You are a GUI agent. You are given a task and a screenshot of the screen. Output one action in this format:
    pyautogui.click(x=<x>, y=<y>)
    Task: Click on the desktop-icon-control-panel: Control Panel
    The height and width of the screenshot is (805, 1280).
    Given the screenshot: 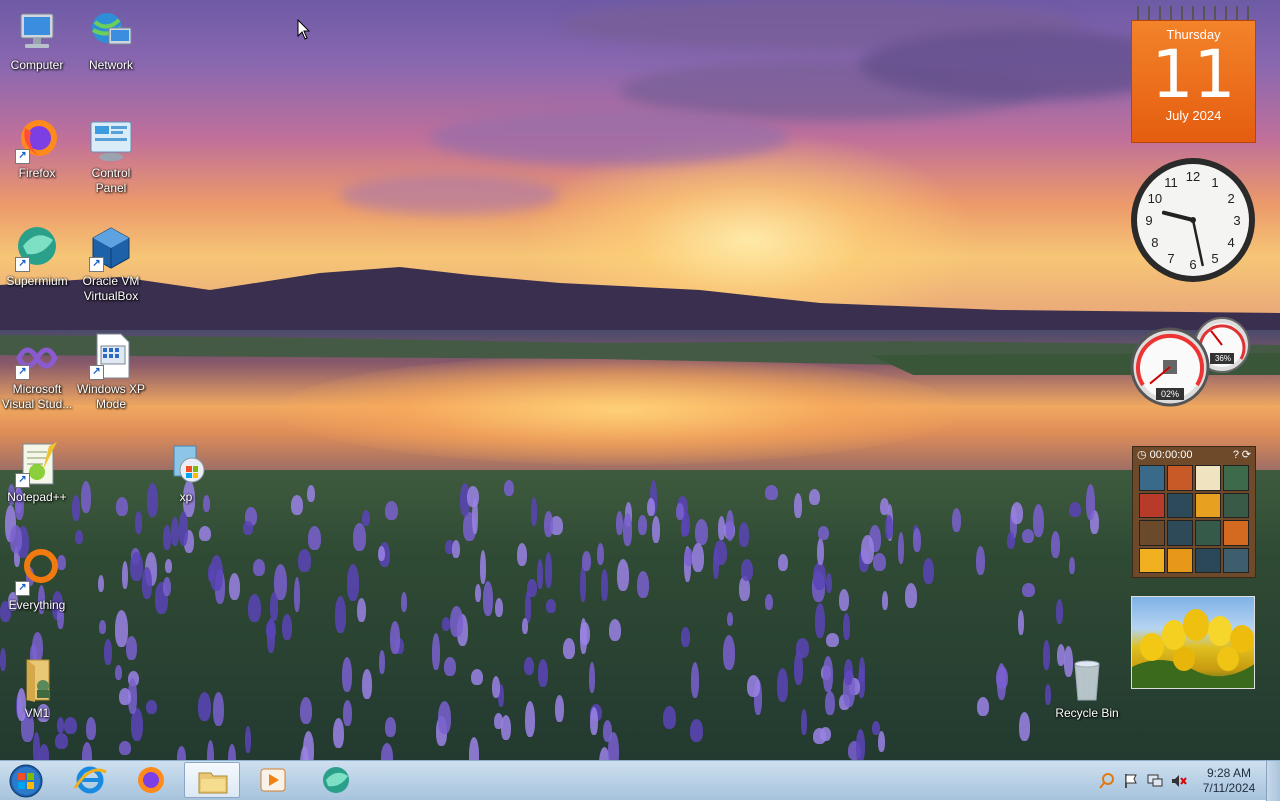 What is the action you would take?
    pyautogui.click(x=111, y=156)
    